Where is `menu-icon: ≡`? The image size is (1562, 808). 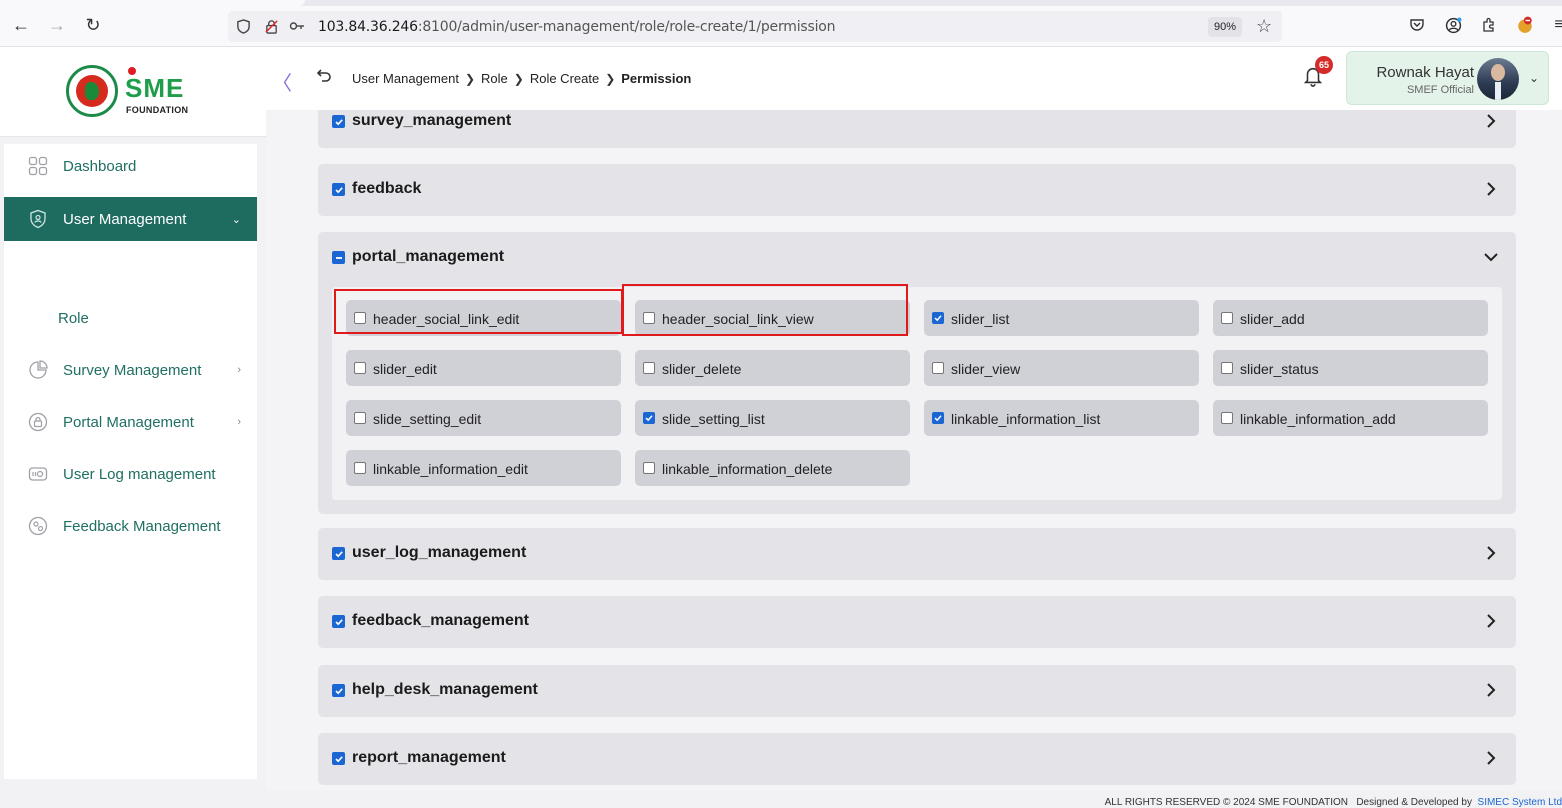 menu-icon: ≡ is located at coordinates (1555, 25).